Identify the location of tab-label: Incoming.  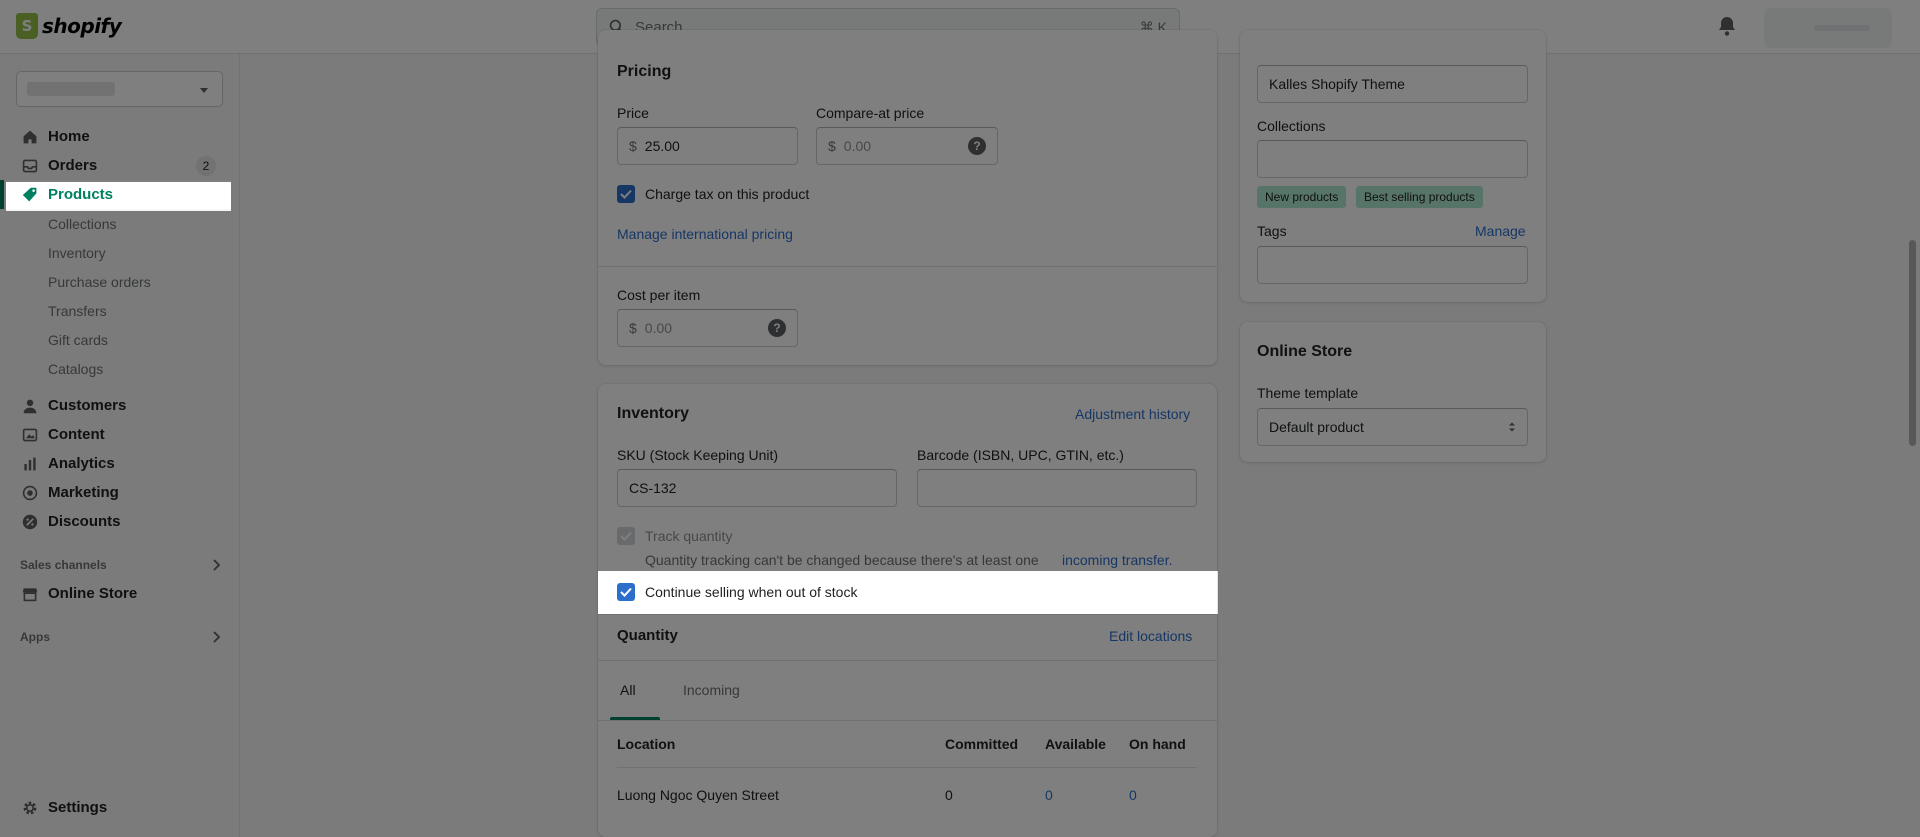
(711, 690).